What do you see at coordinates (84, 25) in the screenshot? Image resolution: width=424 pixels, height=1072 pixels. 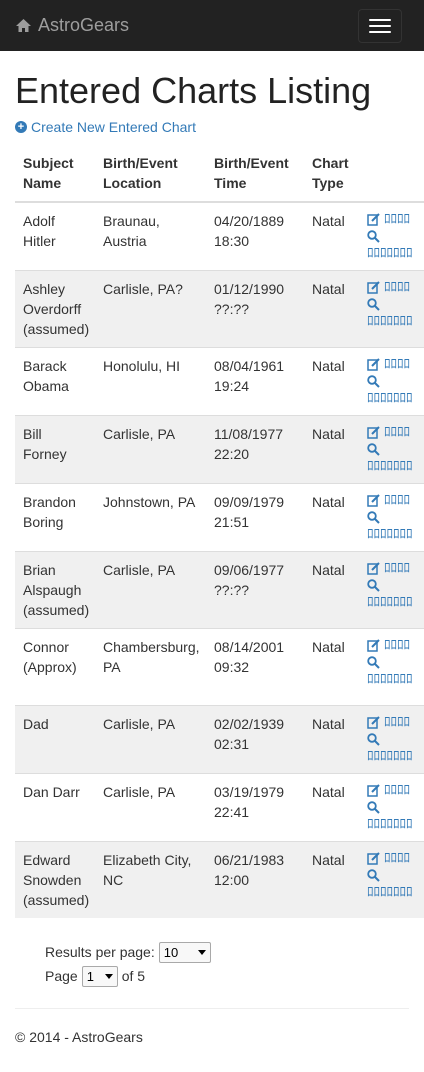 I see `brand-name: AstroGears` at bounding box center [84, 25].